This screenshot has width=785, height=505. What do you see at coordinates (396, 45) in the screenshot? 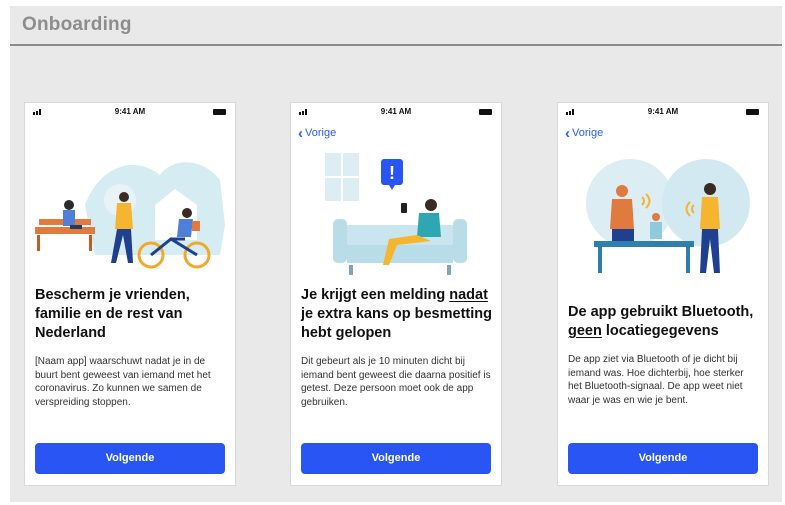
I see `board-divider` at bounding box center [396, 45].